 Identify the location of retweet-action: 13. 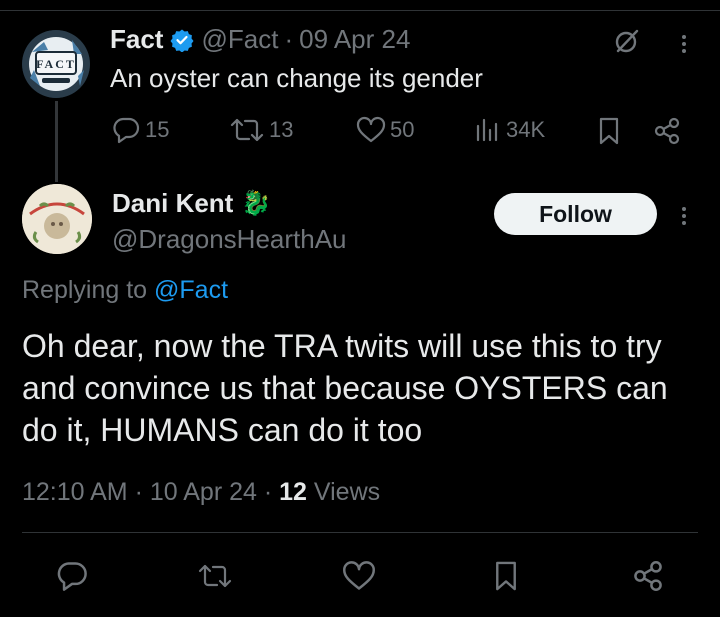
(261, 130).